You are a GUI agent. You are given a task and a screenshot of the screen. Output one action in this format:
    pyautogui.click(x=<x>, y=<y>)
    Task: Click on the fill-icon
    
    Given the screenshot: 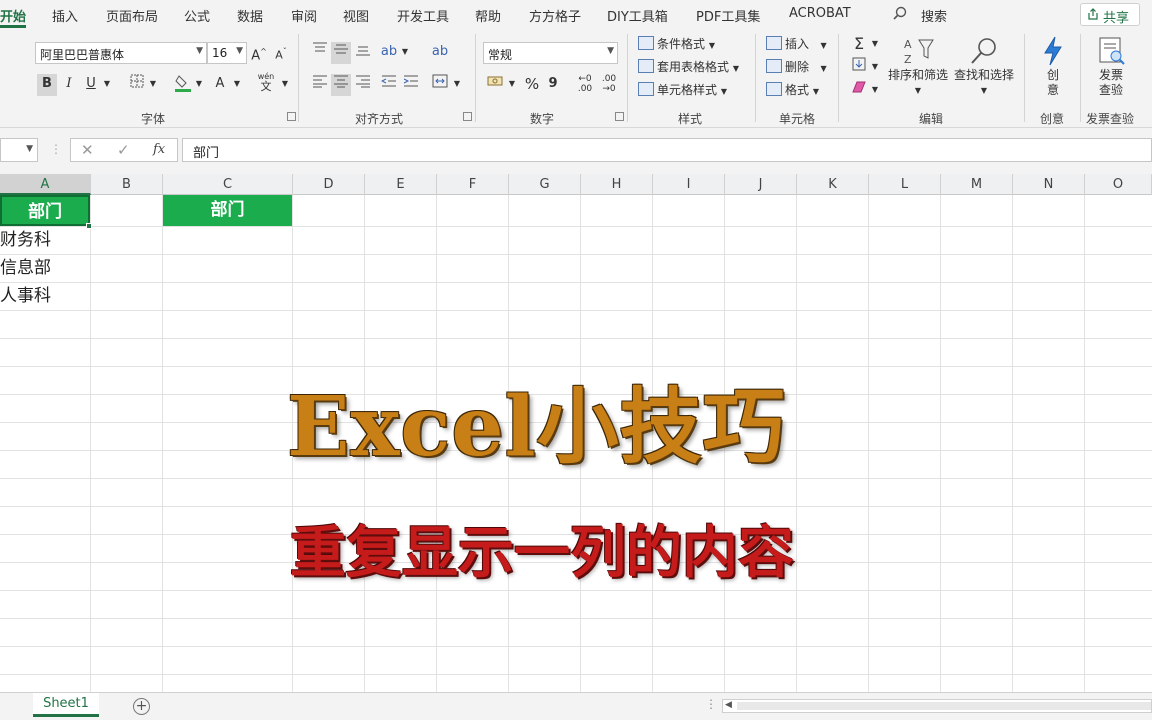 What is the action you would take?
    pyautogui.click(x=859, y=68)
    